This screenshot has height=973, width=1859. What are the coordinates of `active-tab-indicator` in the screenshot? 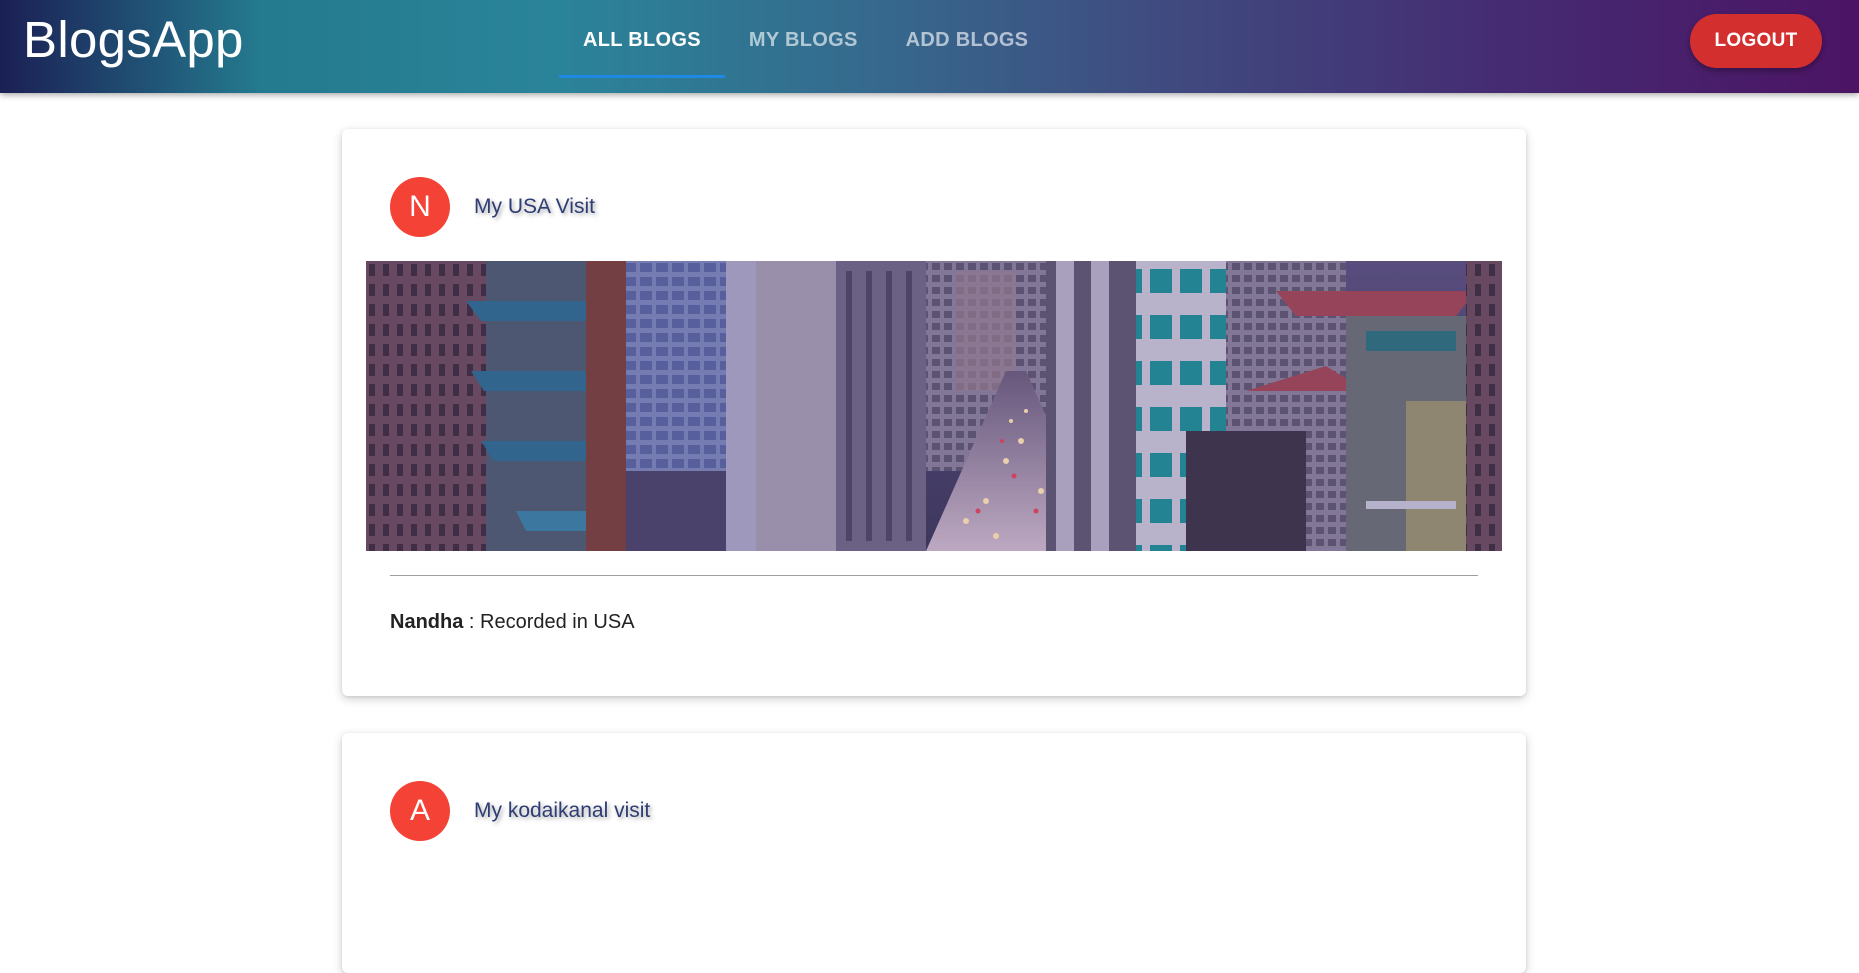 It's located at (642, 76).